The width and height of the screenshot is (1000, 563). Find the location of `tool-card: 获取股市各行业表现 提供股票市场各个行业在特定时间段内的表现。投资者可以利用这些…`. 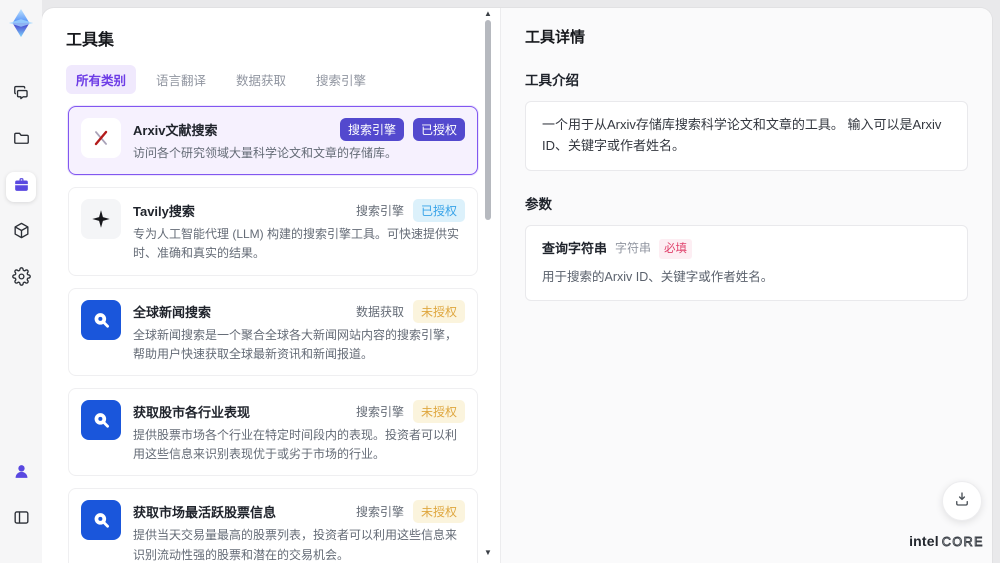

tool-card: 获取股市各行业表现 提供股票市场各个行业在特定时间段内的表现。投资者可以利用这些… is located at coordinates (273, 432).